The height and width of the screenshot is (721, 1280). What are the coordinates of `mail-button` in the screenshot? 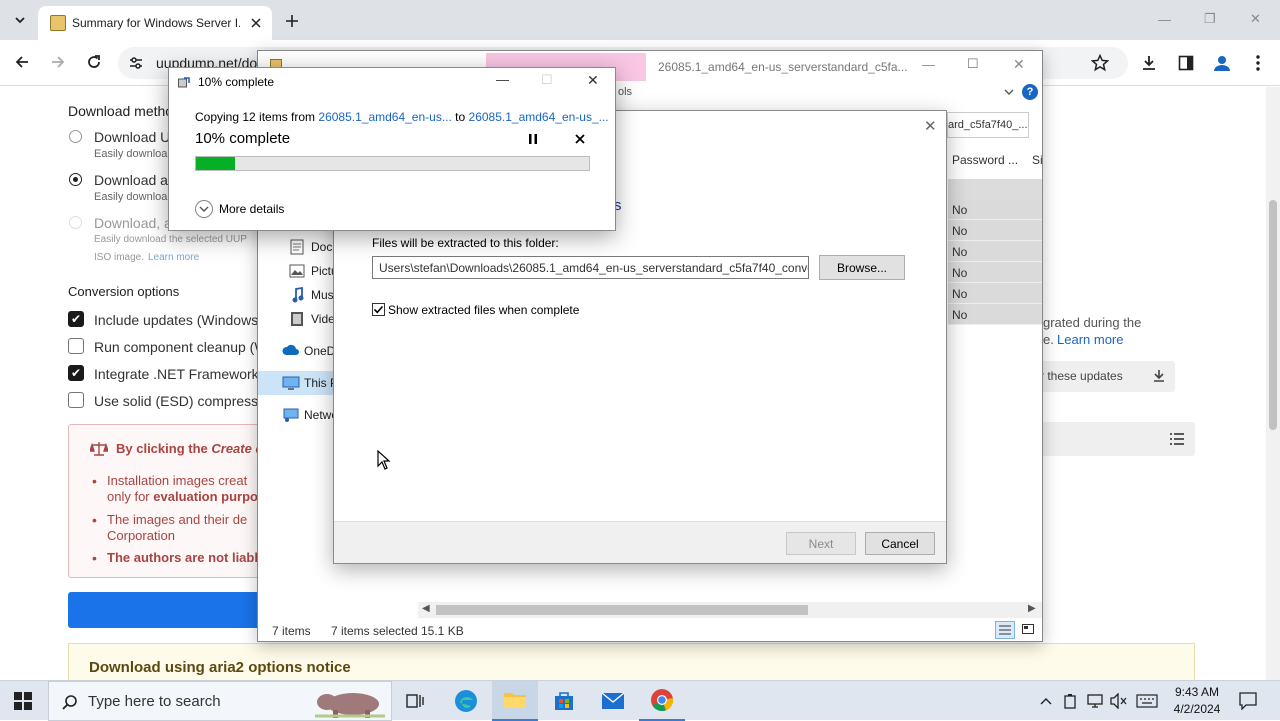 It's located at (613, 701).